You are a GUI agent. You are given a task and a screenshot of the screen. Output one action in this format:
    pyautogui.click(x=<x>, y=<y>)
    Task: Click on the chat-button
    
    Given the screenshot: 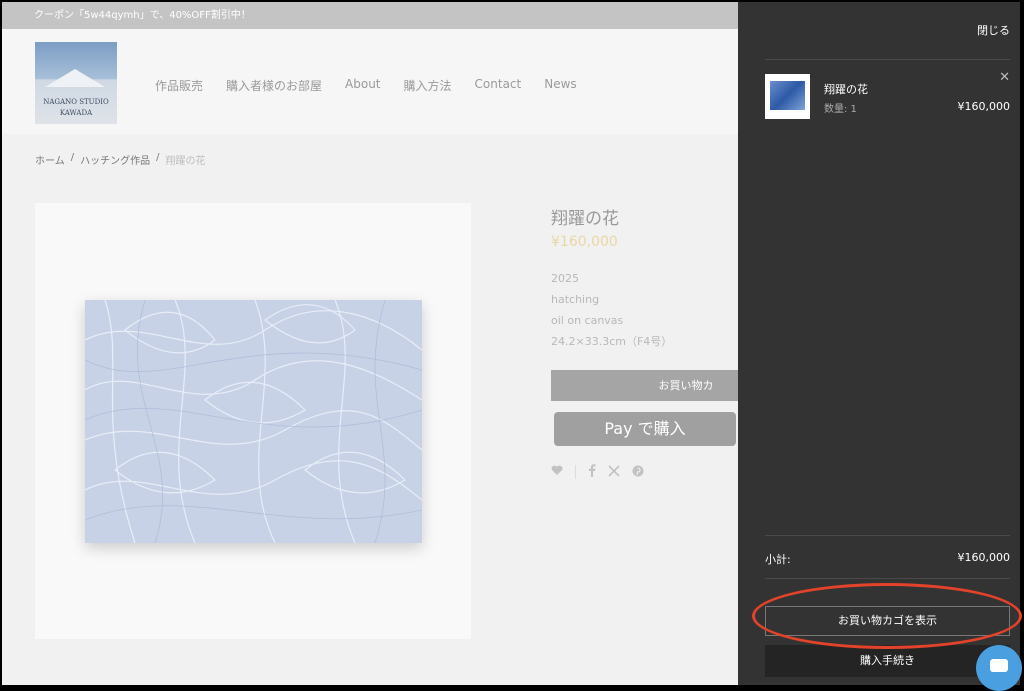 What is the action you would take?
    pyautogui.click(x=999, y=668)
    